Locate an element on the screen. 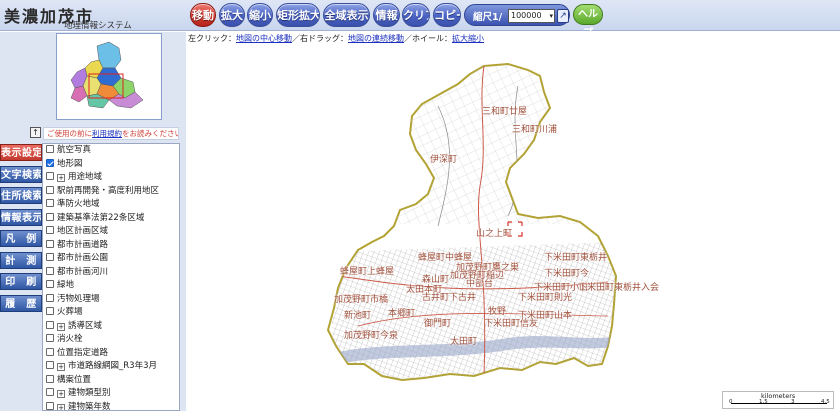  notice-suffix: をお読みください is located at coordinates (150, 133).